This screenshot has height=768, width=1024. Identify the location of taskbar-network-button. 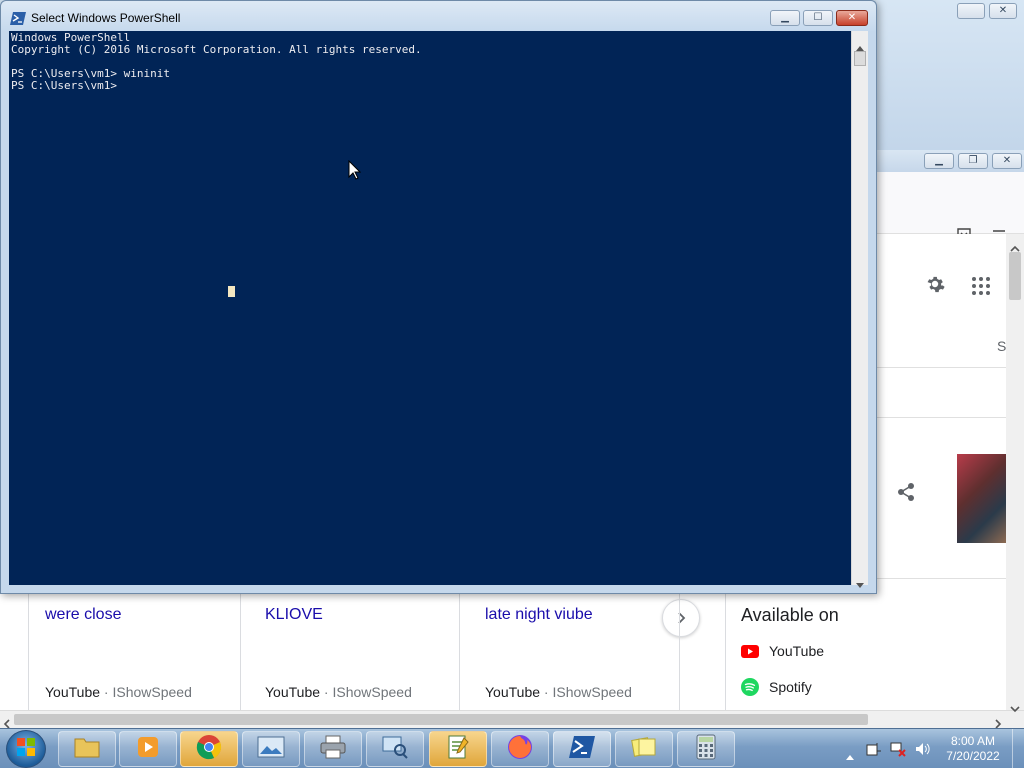
(395, 749).